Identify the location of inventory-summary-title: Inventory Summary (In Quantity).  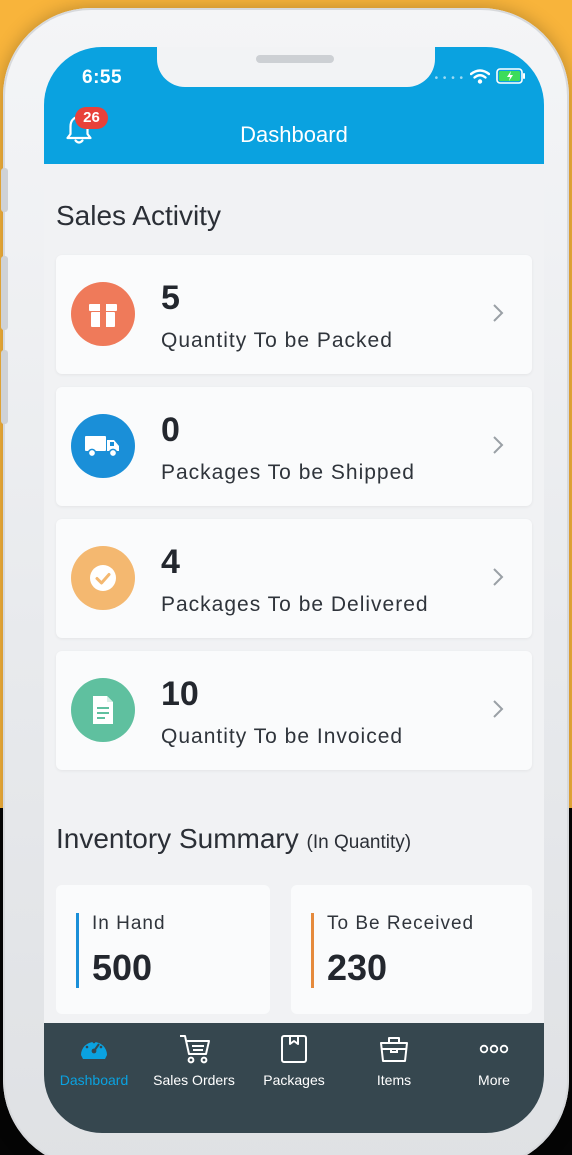
(233, 839).